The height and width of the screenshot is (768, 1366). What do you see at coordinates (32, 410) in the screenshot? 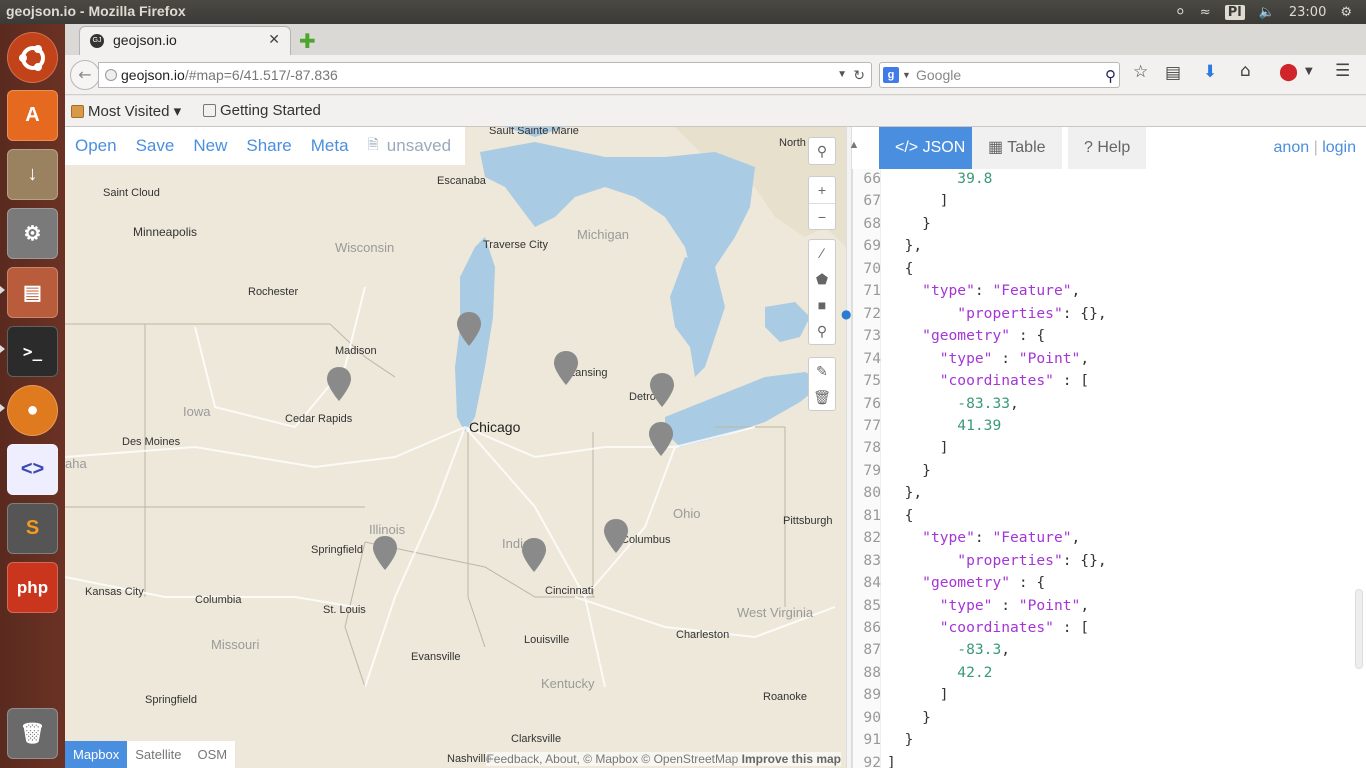
I see `firefox-icon: ●` at bounding box center [32, 410].